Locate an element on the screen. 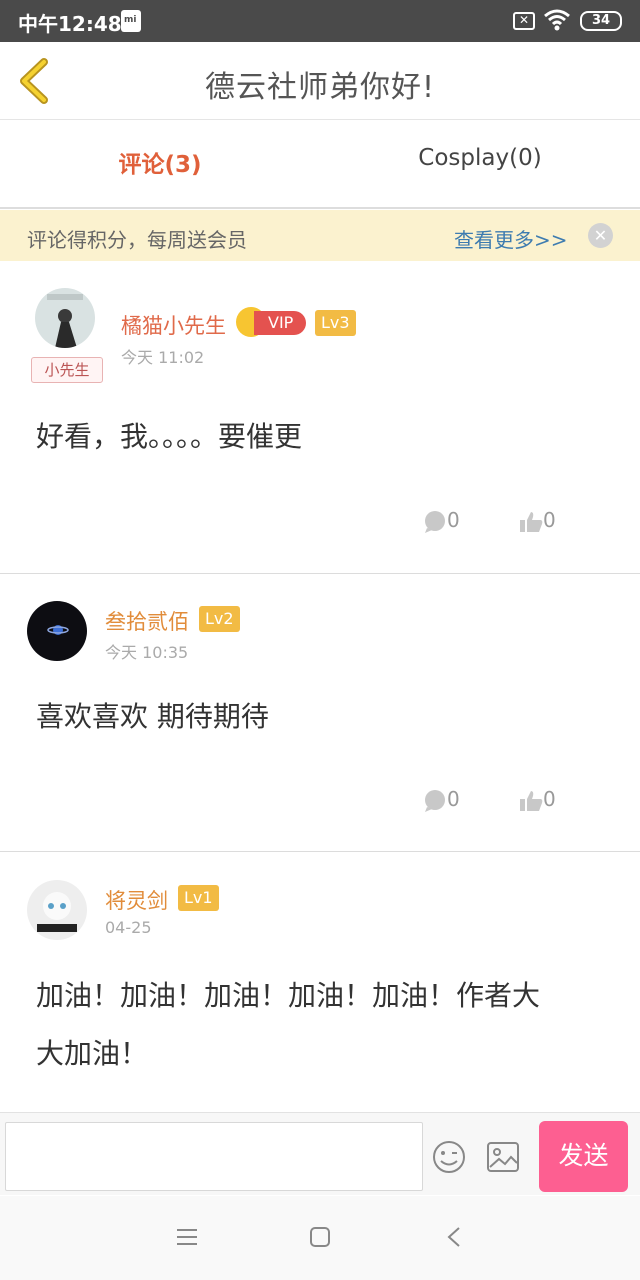 Image resolution: width=640 pixels, height=1280 pixels. vip-label: VIP is located at coordinates (280, 323).